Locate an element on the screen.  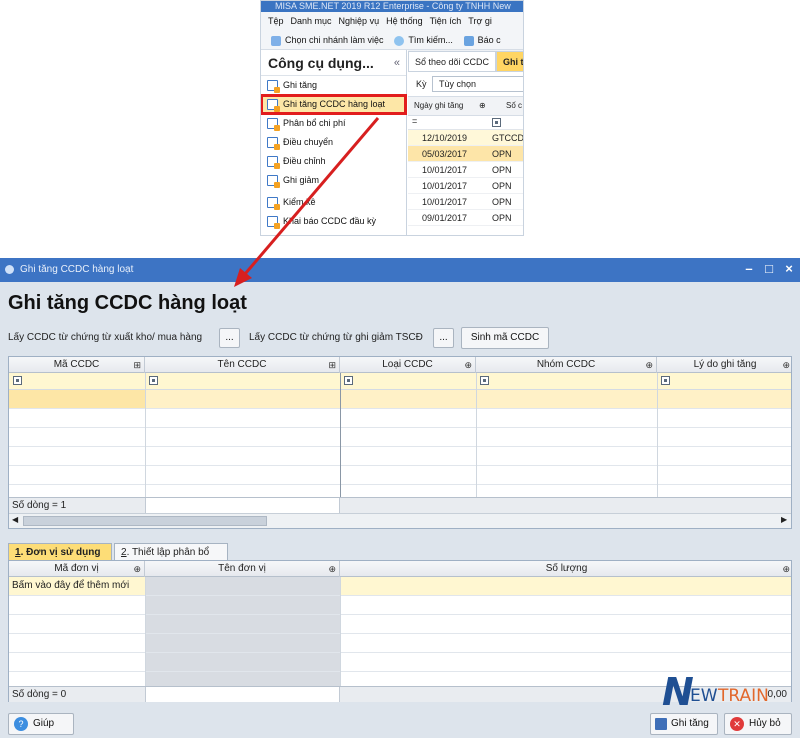
col-ly-do: Lý do ghi tăng ⊕ is located at coordinates (725, 365).